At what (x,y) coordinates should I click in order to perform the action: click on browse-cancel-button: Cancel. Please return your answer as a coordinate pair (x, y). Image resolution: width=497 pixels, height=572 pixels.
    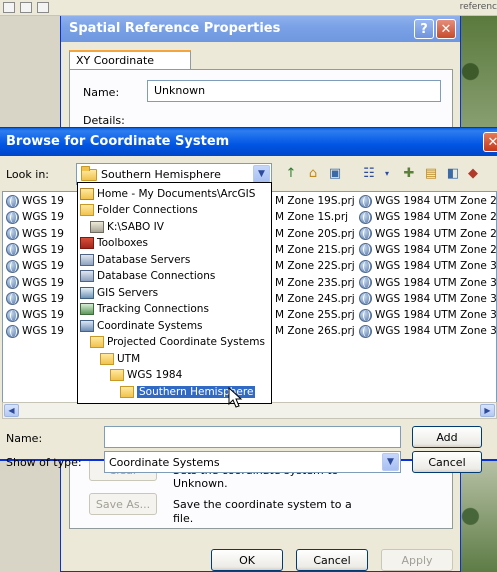
    Looking at the image, I should click on (447, 462).